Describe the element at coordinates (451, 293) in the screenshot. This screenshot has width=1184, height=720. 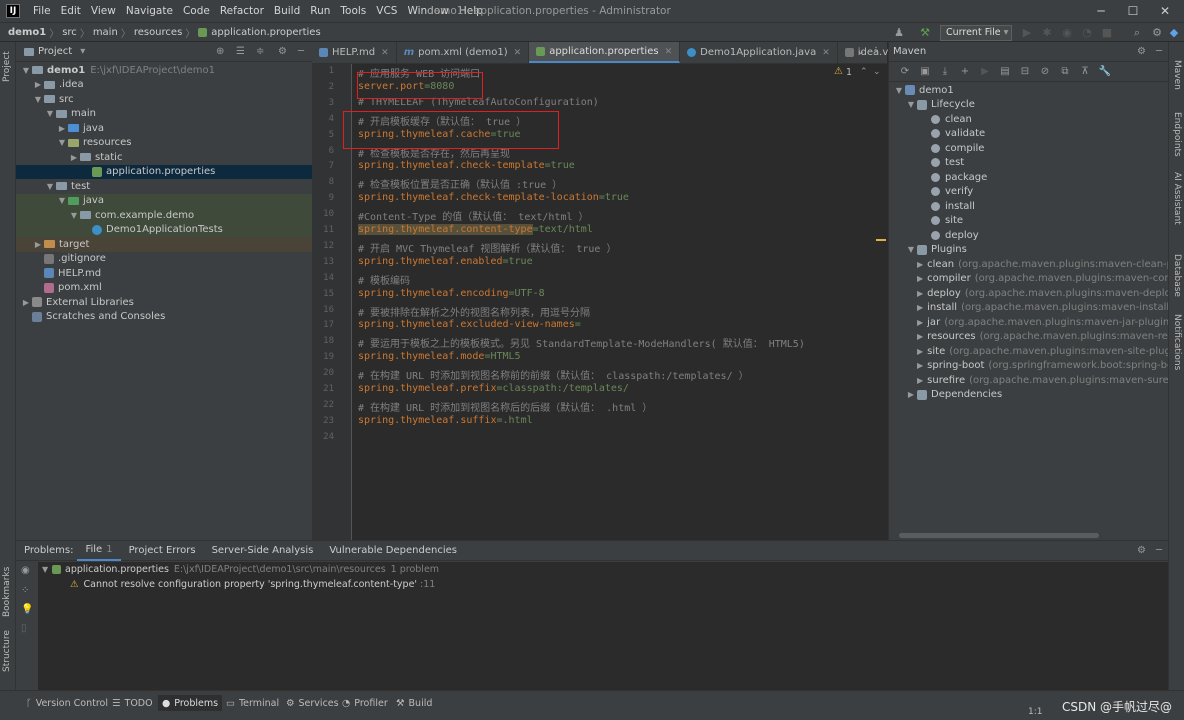
I see `code-line: spring.thymeleaf.encoding=UTF-8` at that location.